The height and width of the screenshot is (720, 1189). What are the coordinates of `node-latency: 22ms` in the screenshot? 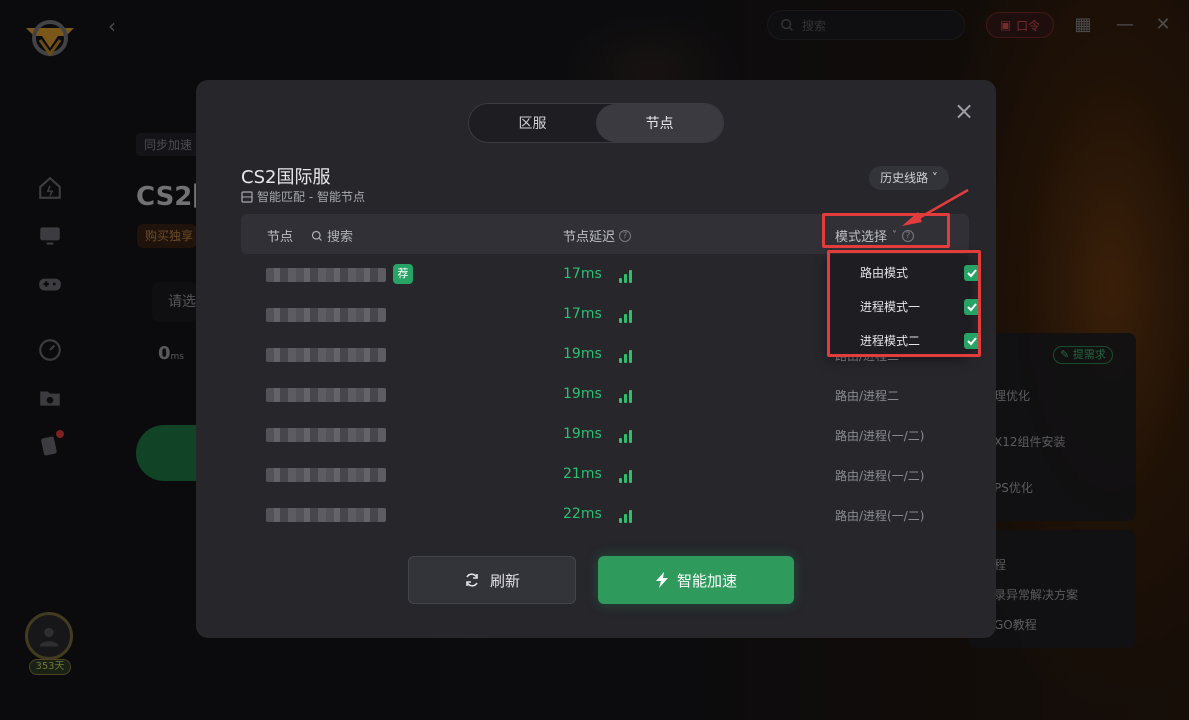 It's located at (582, 514).